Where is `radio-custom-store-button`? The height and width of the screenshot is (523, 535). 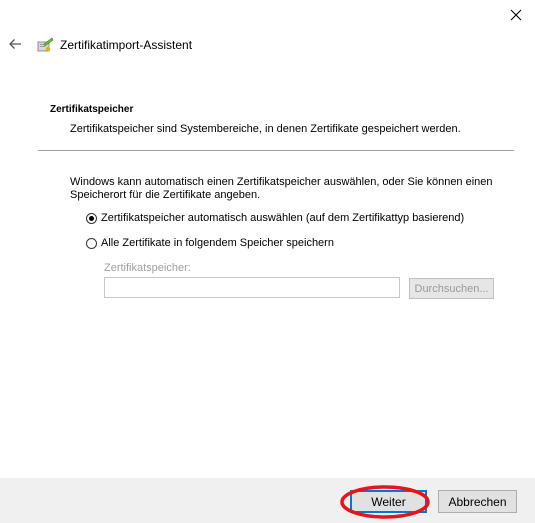 radio-custom-store-button is located at coordinates (91, 243).